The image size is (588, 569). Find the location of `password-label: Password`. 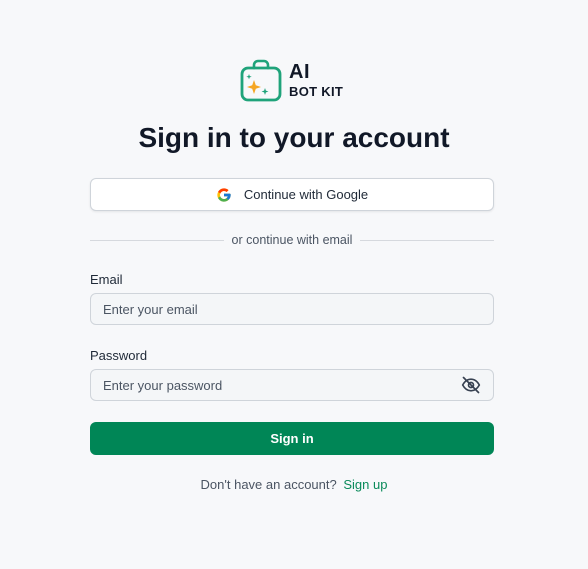

password-label: Password is located at coordinates (119, 355).